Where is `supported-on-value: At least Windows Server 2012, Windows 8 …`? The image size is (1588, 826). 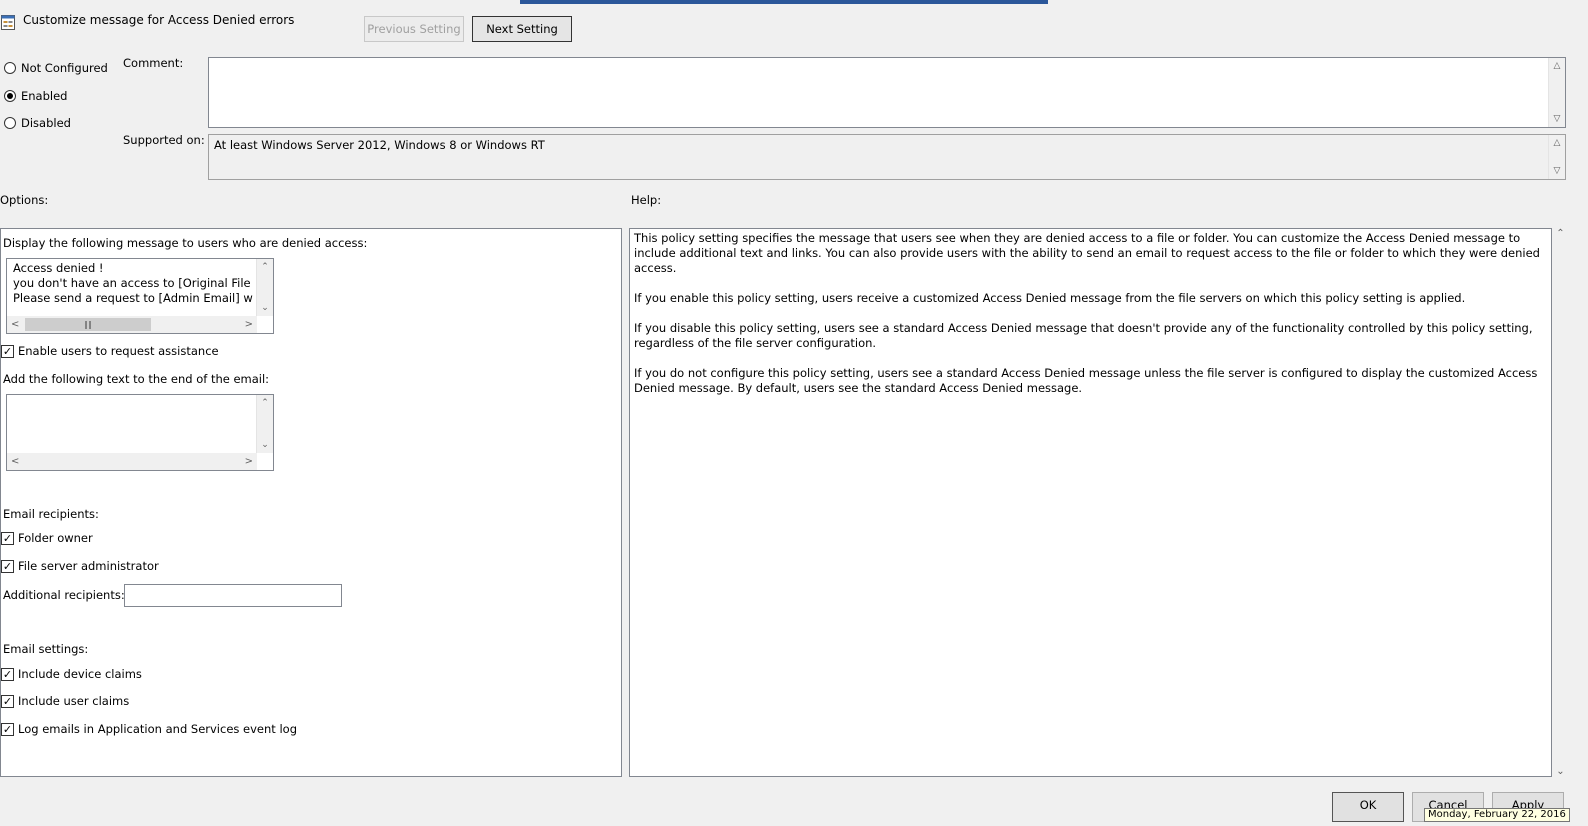 supported-on-value: At least Windows Server 2012, Windows 8 … is located at coordinates (379, 145).